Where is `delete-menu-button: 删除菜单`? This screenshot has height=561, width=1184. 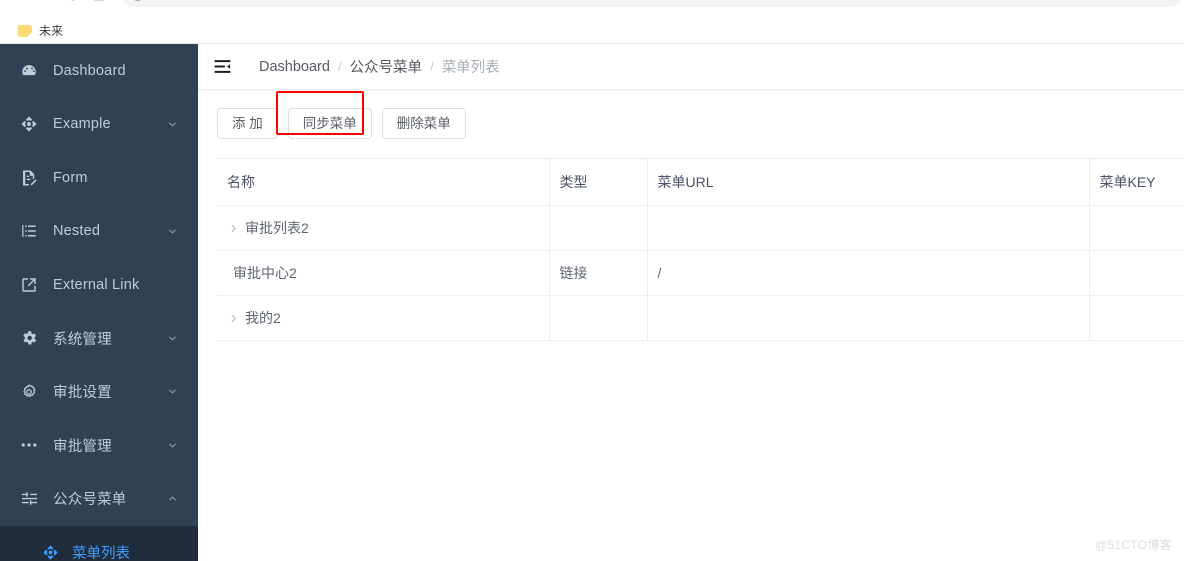
delete-menu-button: 删除菜单 is located at coordinates (423, 123).